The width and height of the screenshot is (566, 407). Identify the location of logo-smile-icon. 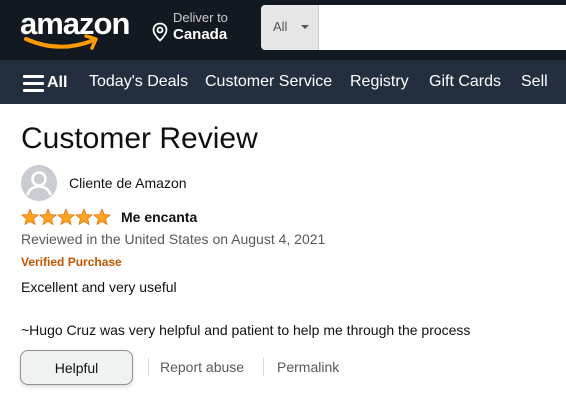
(61, 42).